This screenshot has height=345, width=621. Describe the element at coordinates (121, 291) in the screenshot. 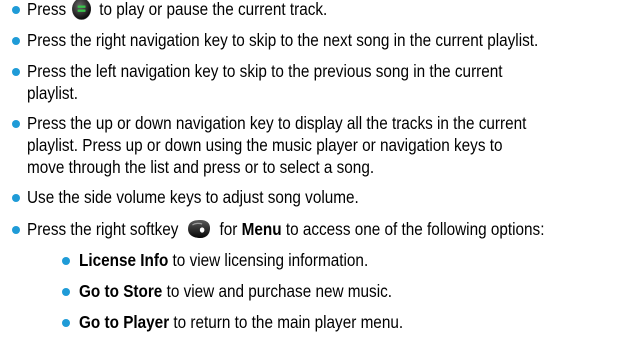

I see `option-name: Go to Store` at that location.